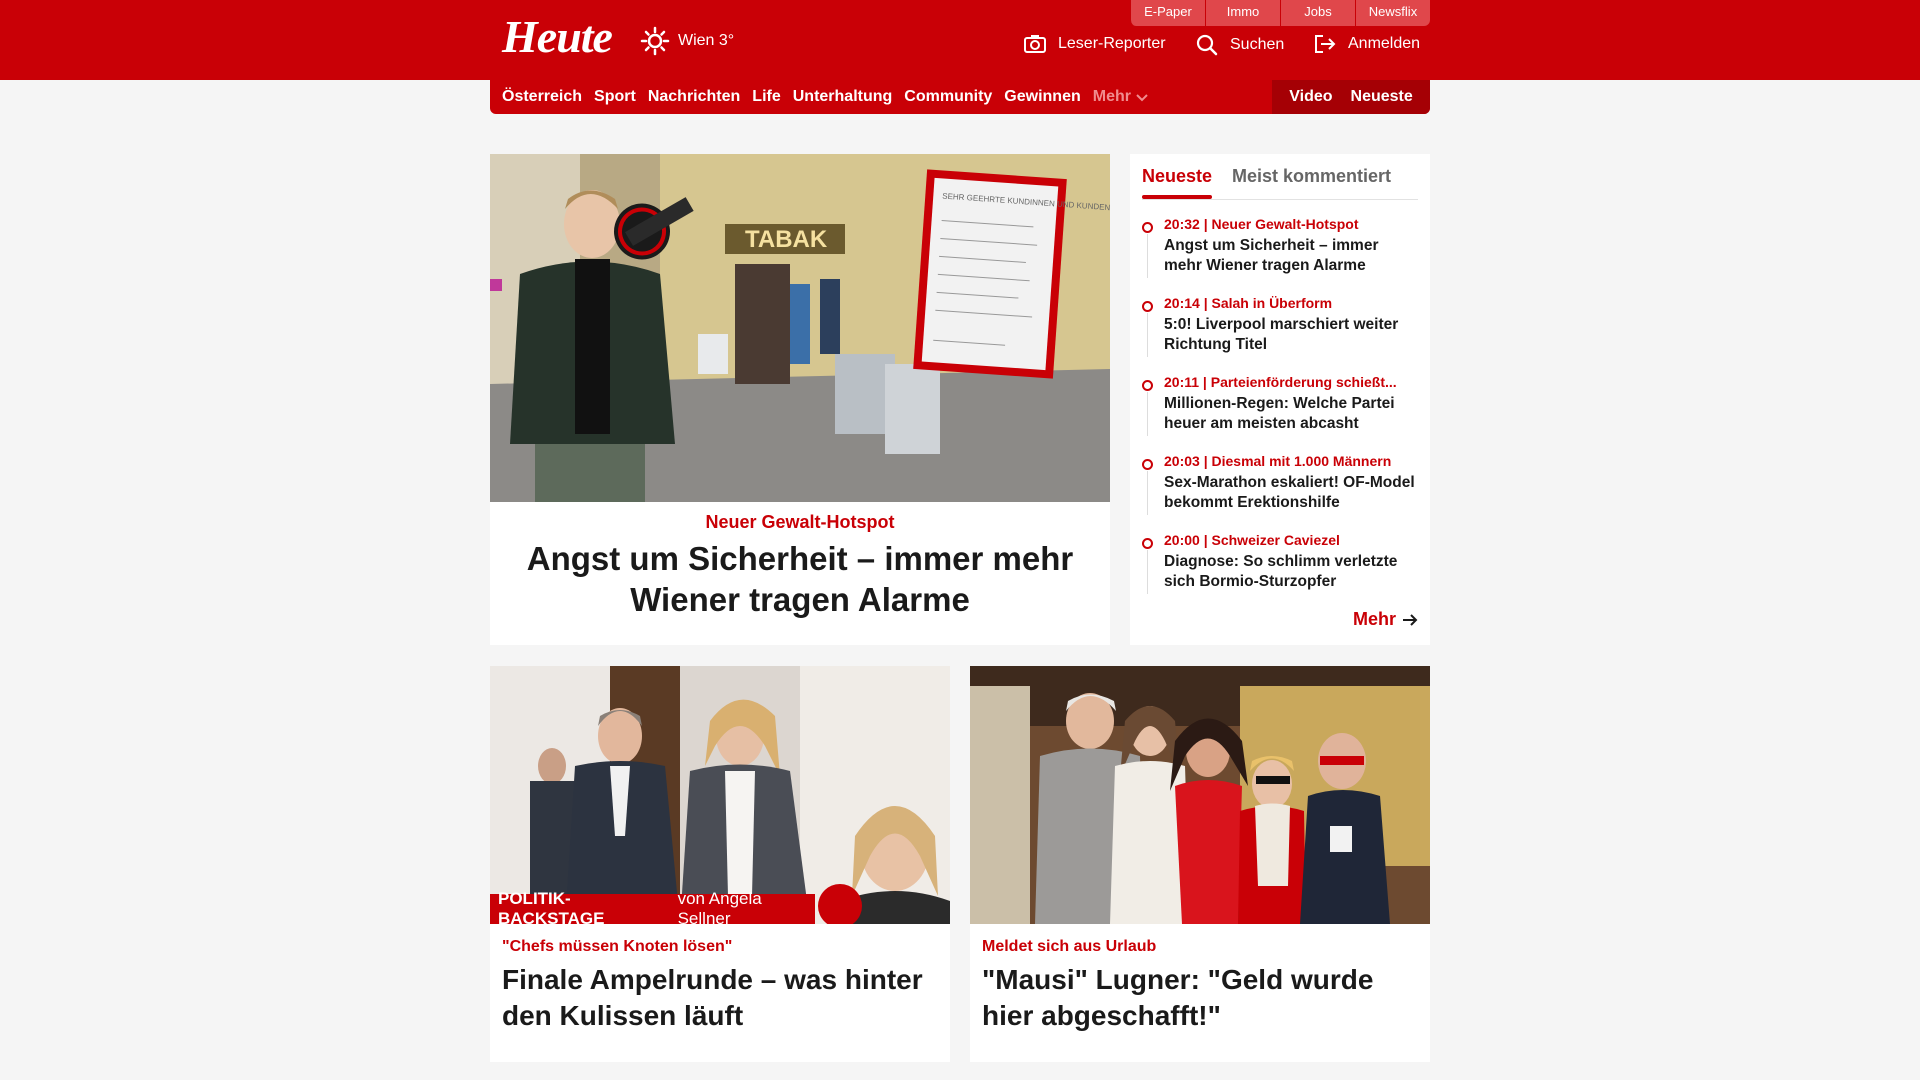  What do you see at coordinates (1142, 98) in the screenshot?
I see `chevron-down-icon` at bounding box center [1142, 98].